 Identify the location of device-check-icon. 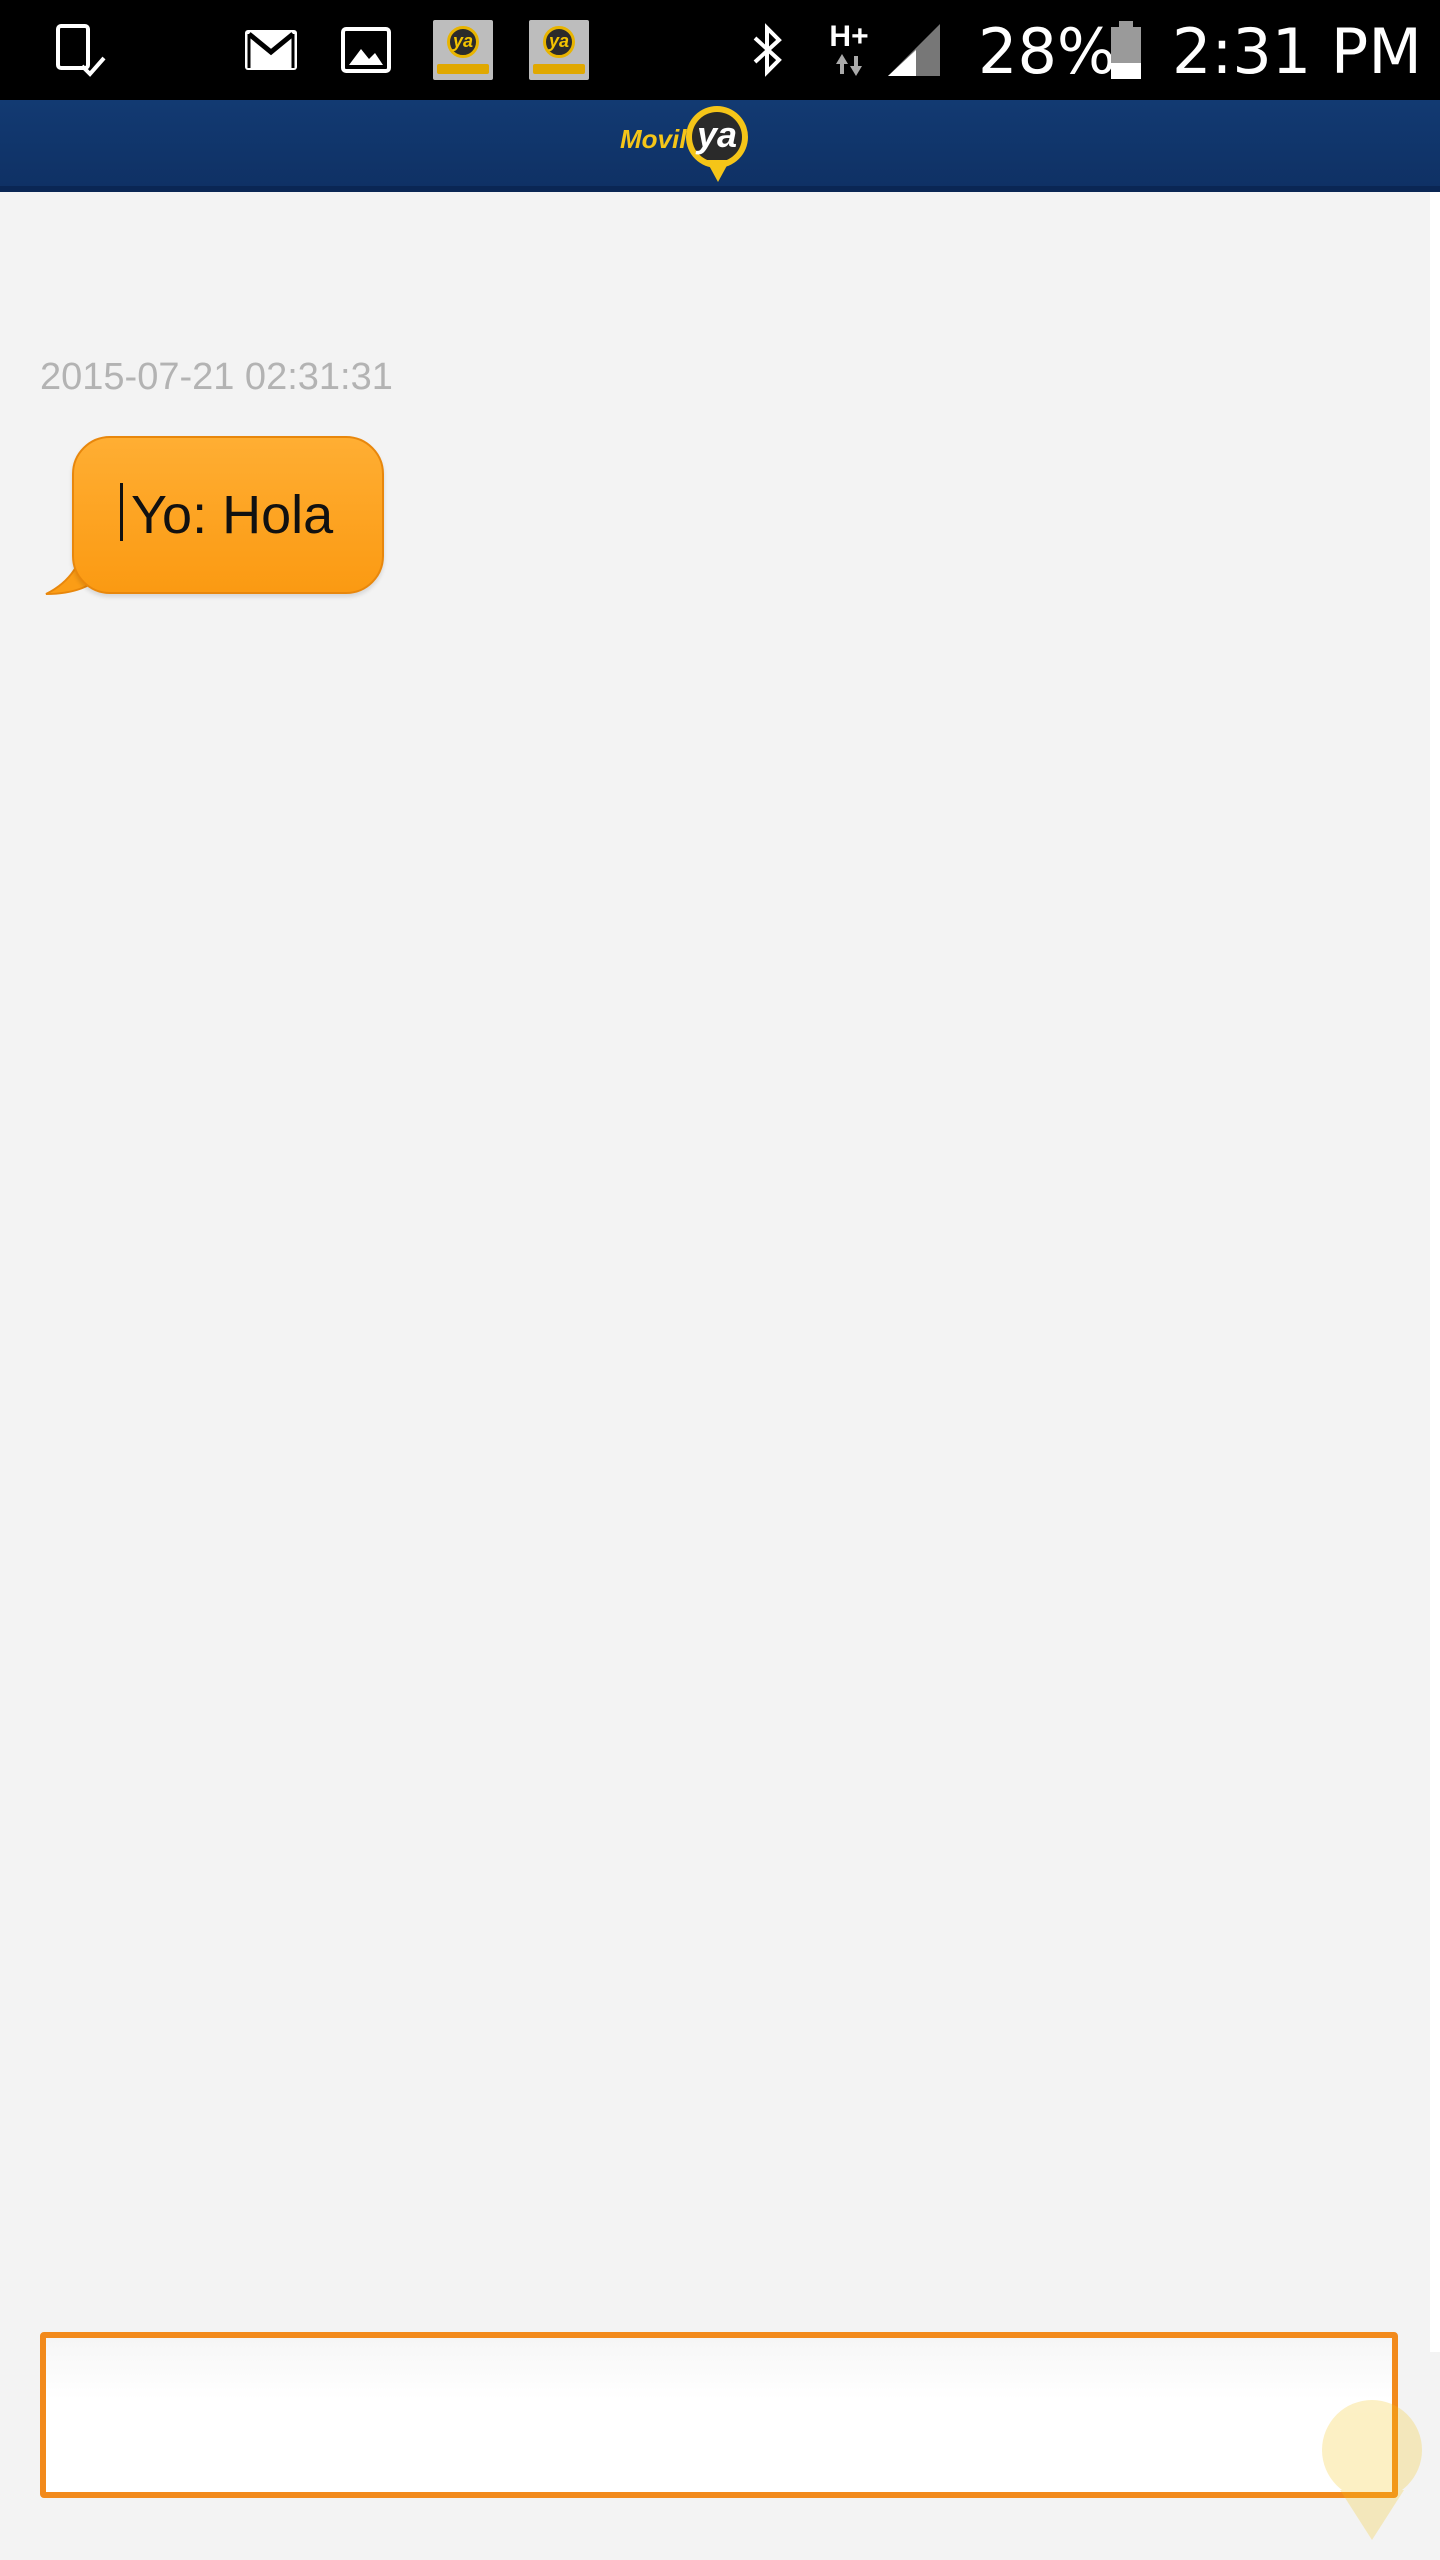
(80, 50).